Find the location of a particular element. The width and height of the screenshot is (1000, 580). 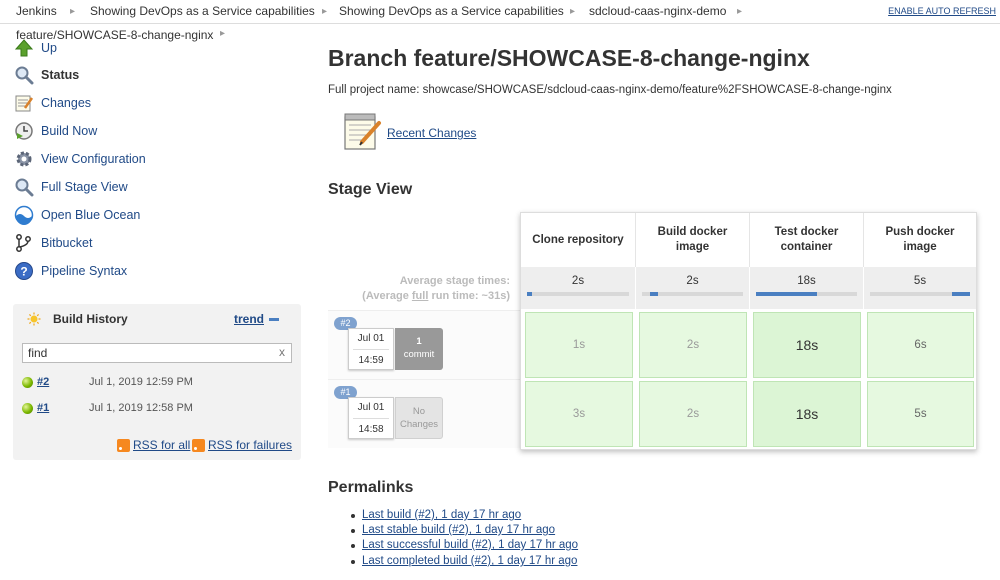

recent-changes-link: Recent Changes is located at coordinates (431, 133).